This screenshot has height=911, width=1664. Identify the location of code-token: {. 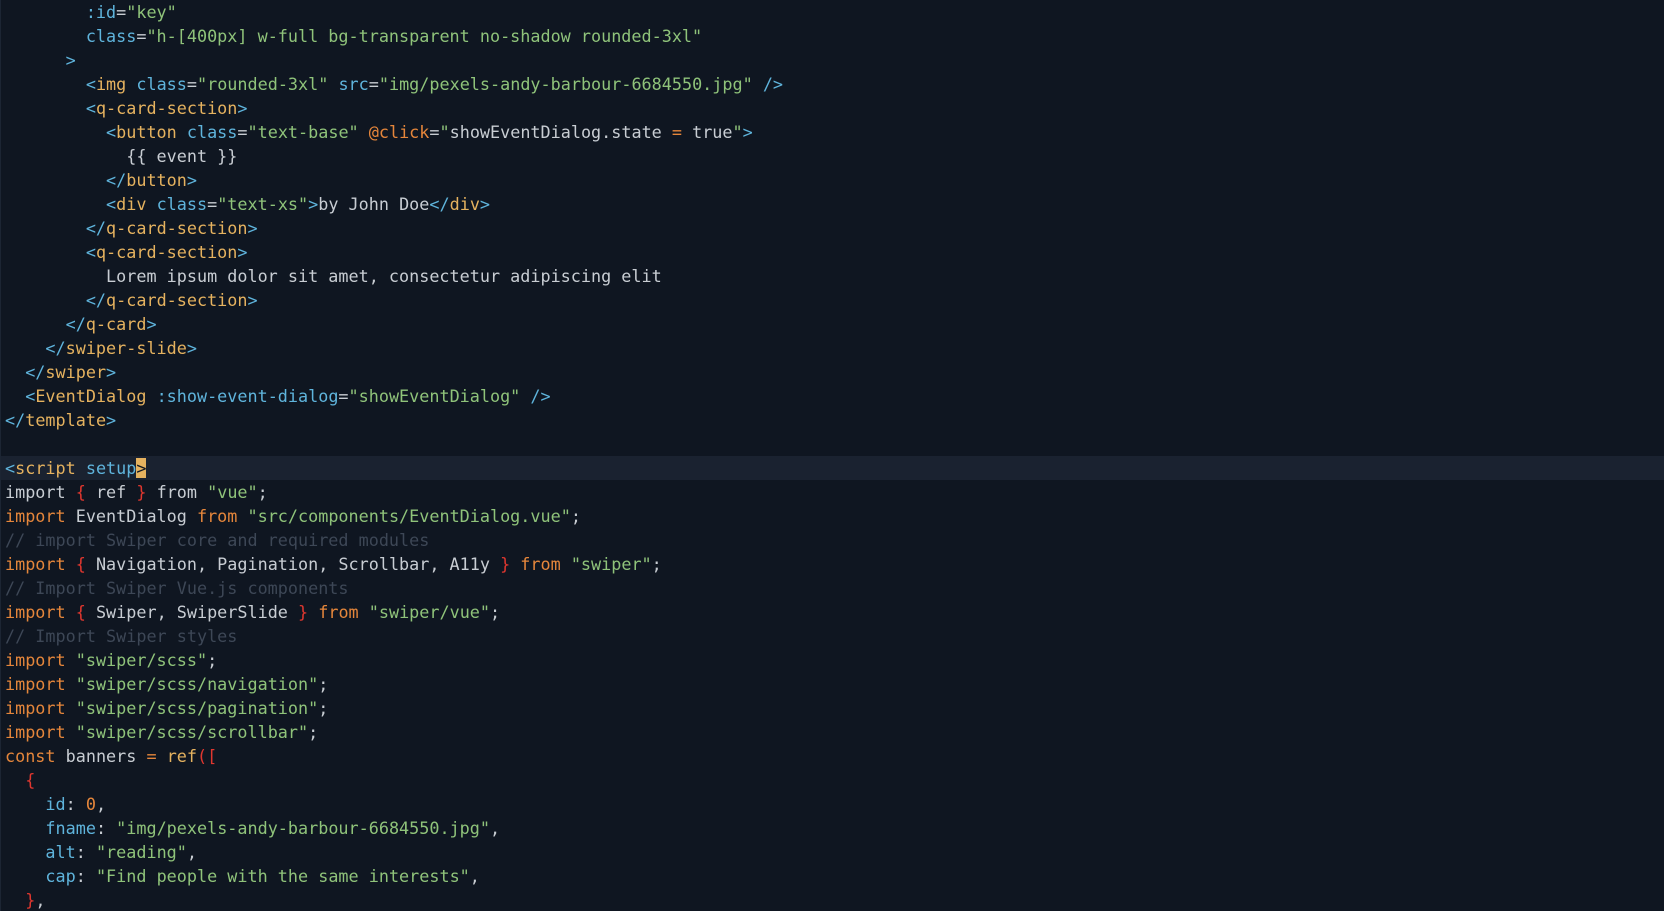
(80, 612).